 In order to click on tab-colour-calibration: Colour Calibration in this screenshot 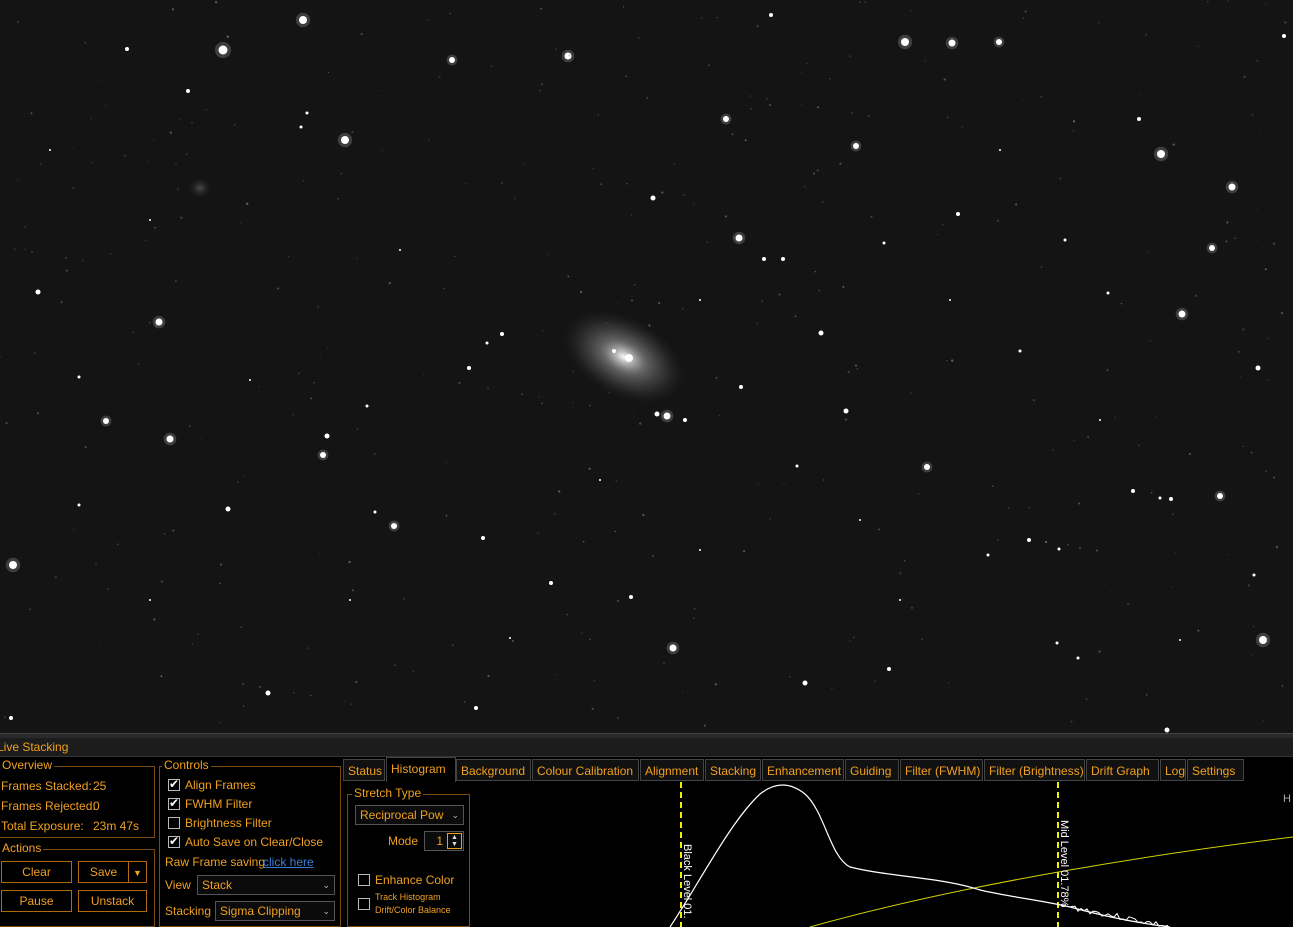, I will do `click(585, 770)`.